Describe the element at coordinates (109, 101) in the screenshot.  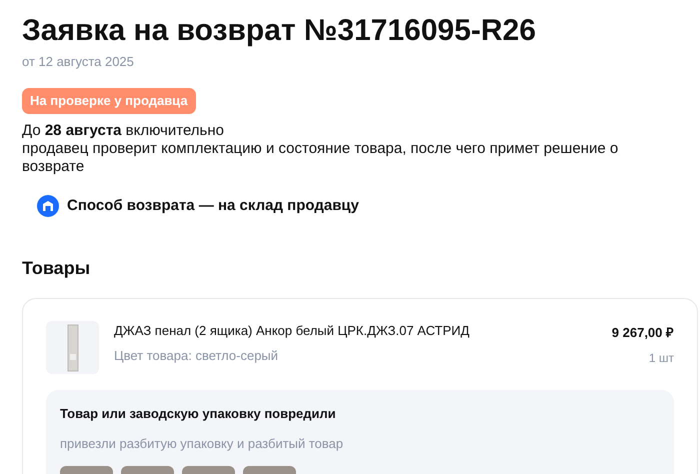
I see `status-badge: На проверке у продавца` at that location.